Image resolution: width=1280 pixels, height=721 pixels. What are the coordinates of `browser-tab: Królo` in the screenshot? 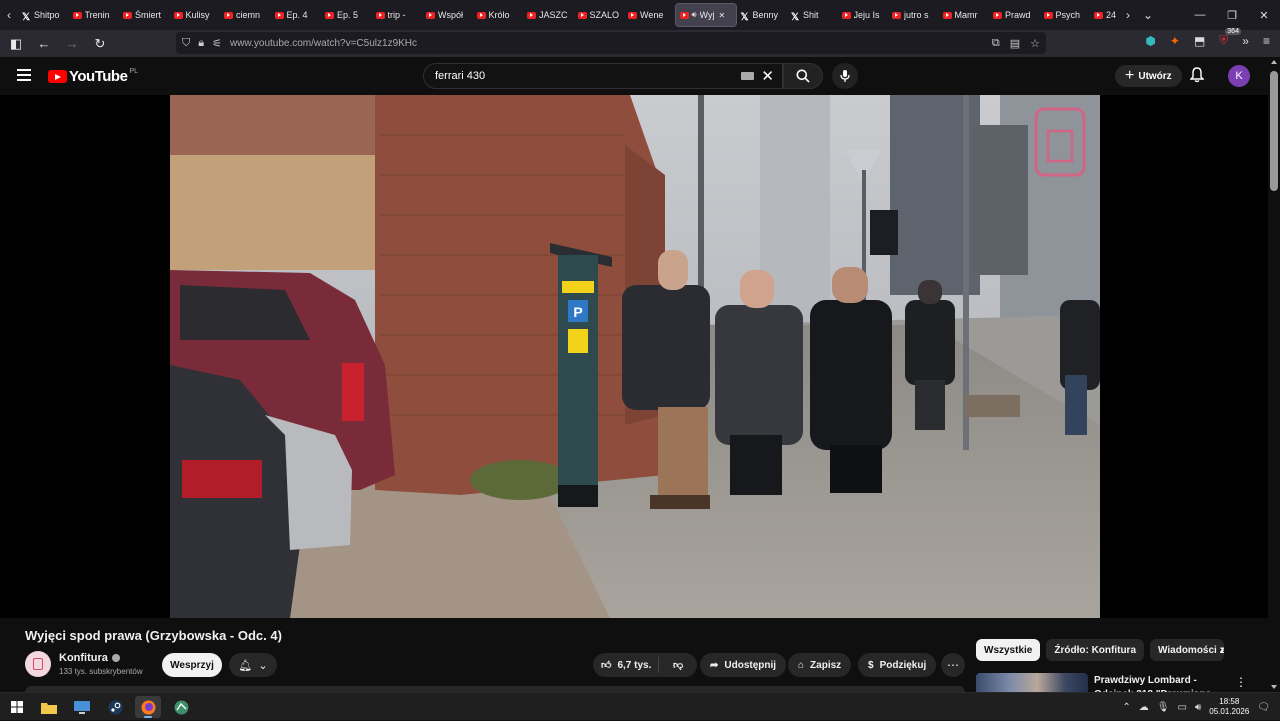 It's located at (498, 15).